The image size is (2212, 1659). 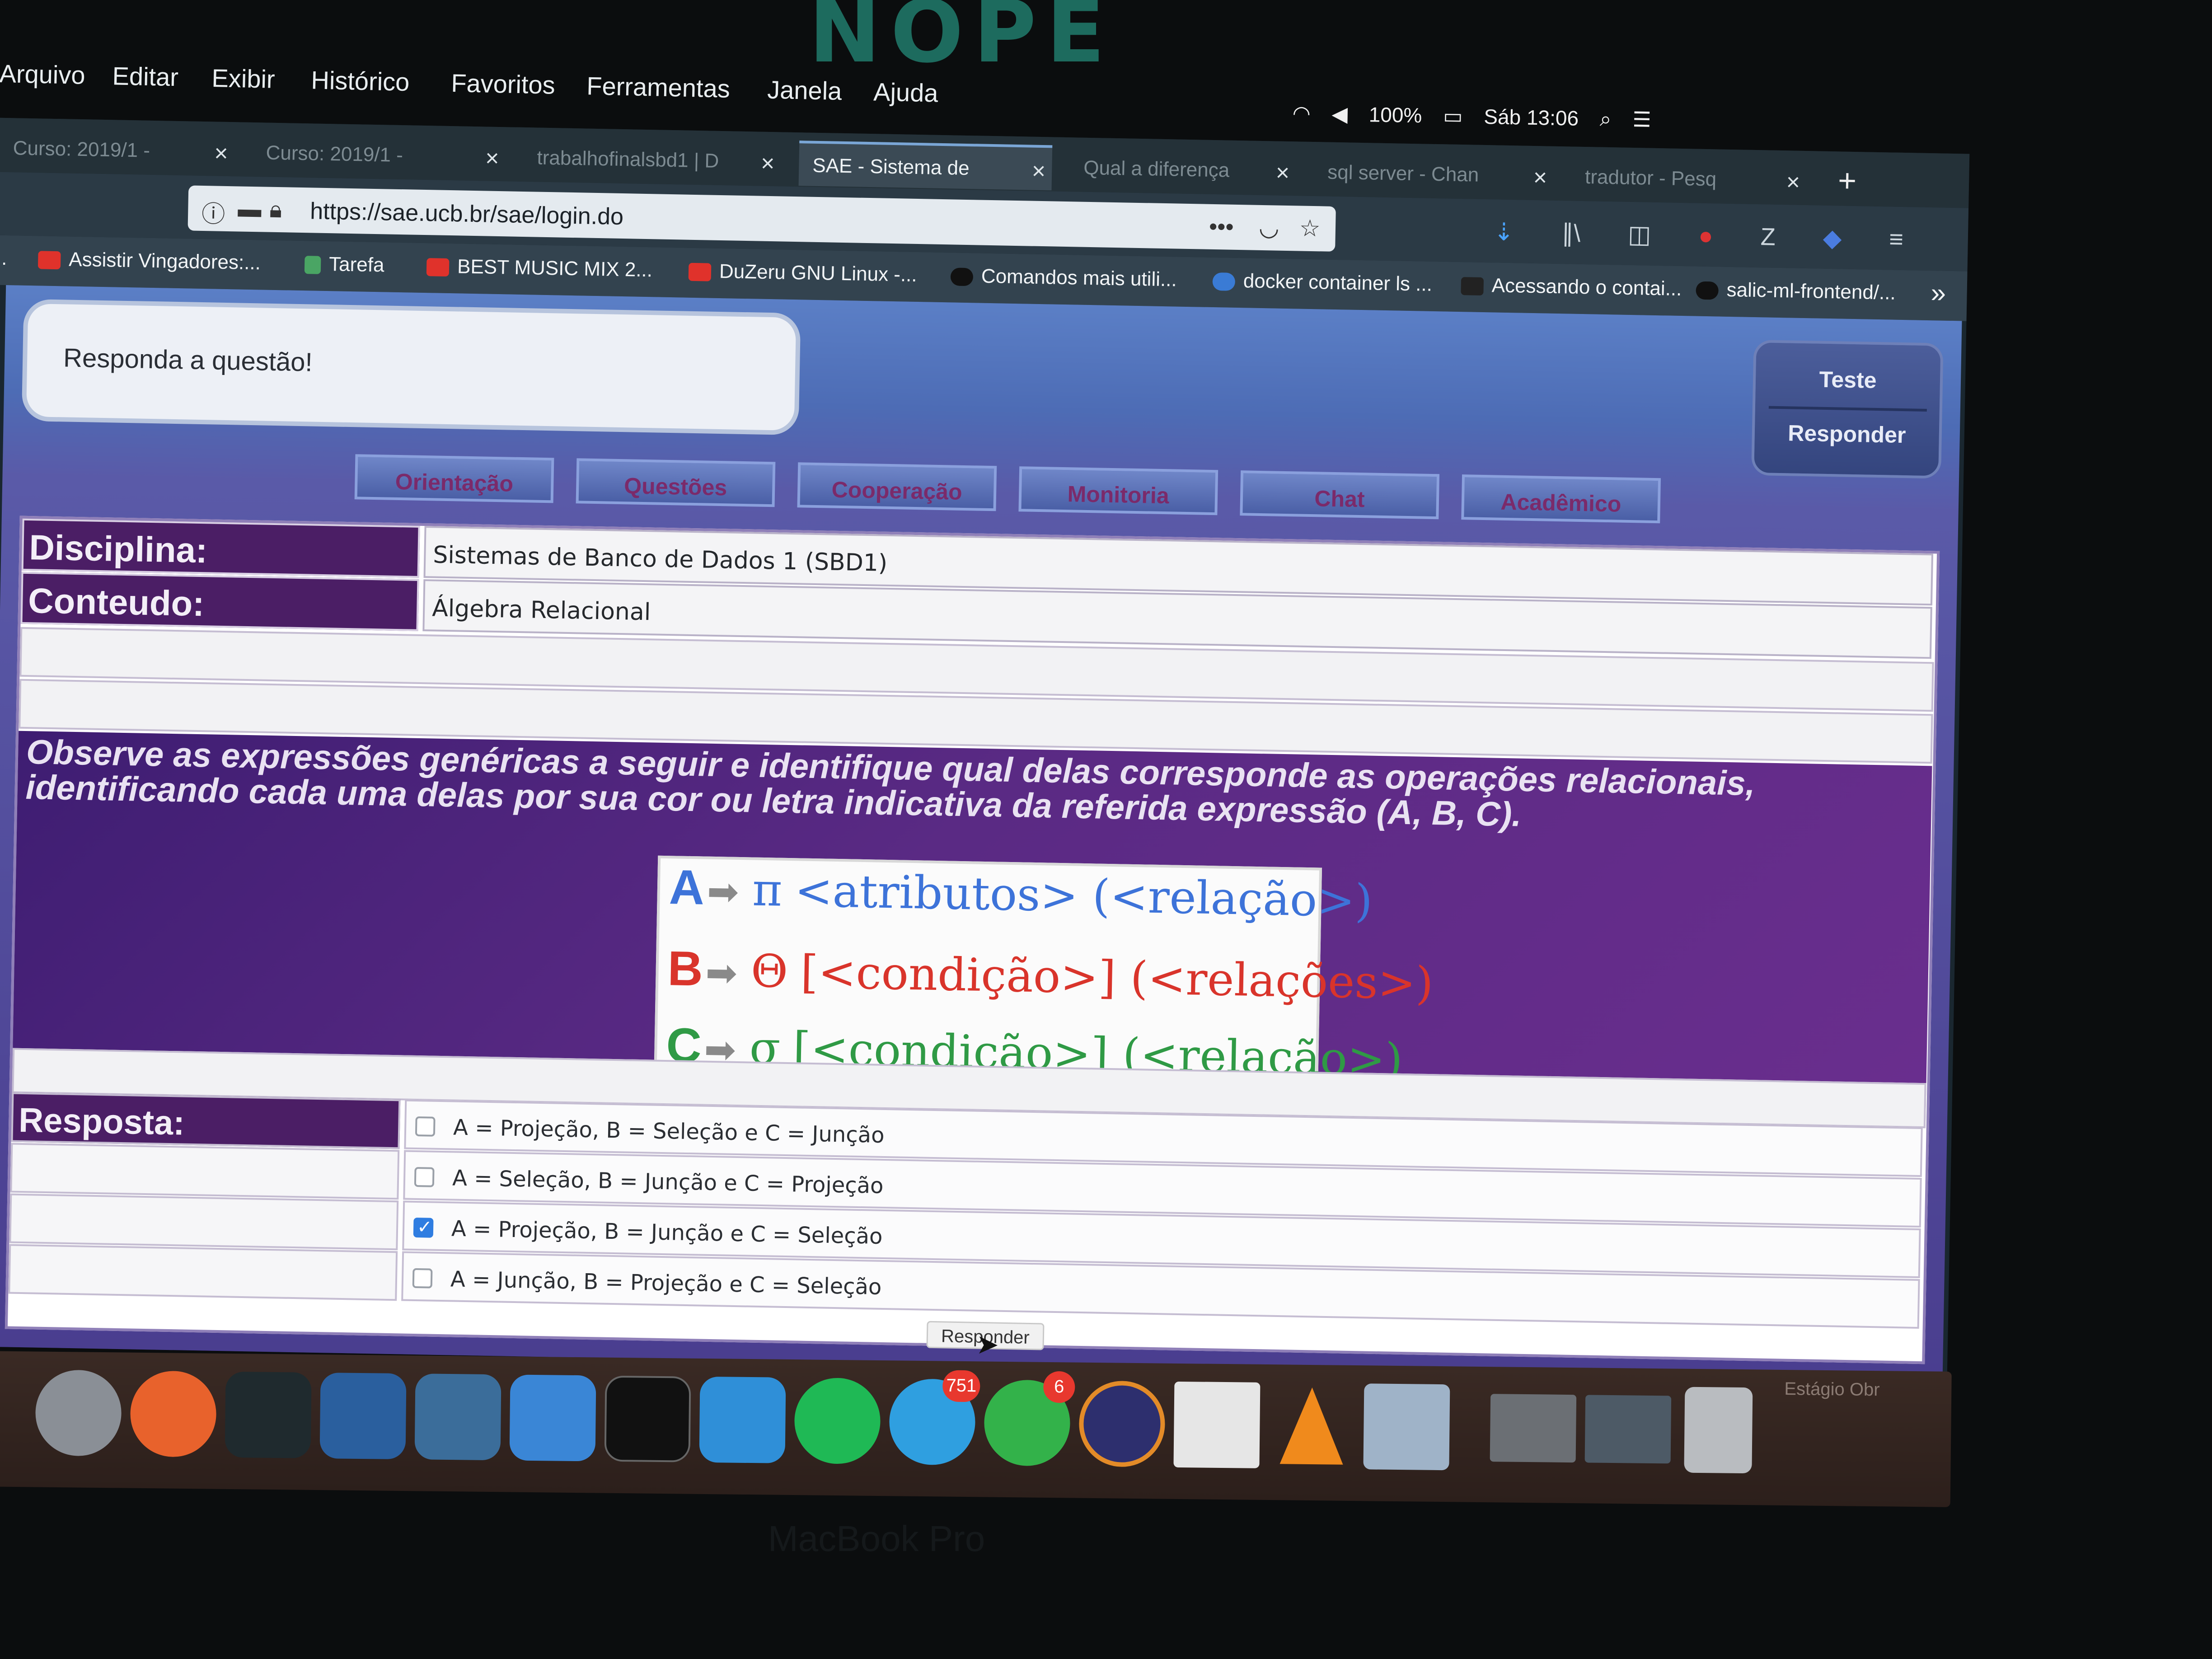 I want to click on option-checkbox-checked, so click(x=423, y=1227).